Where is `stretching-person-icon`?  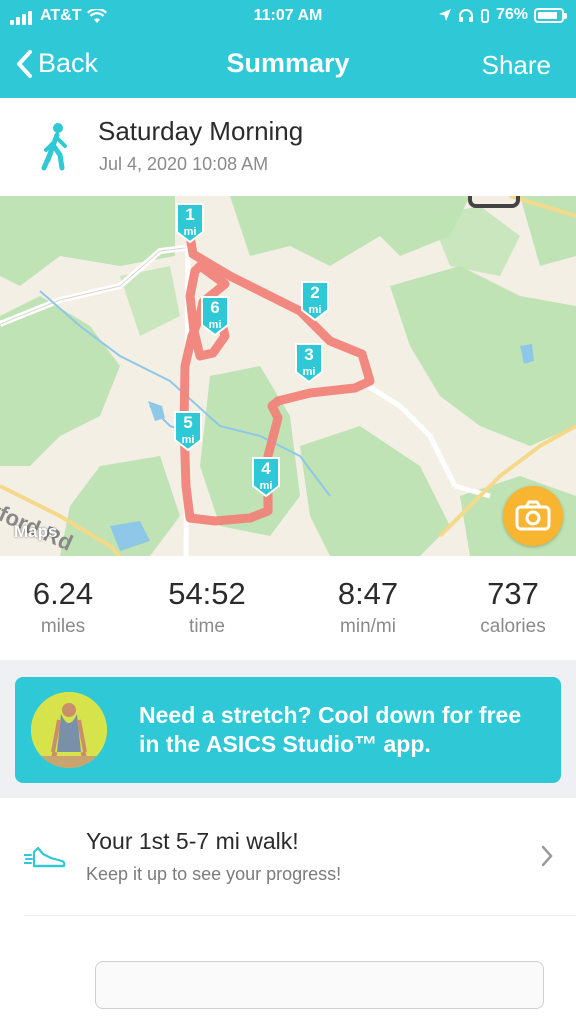 stretching-person-icon is located at coordinates (69, 730).